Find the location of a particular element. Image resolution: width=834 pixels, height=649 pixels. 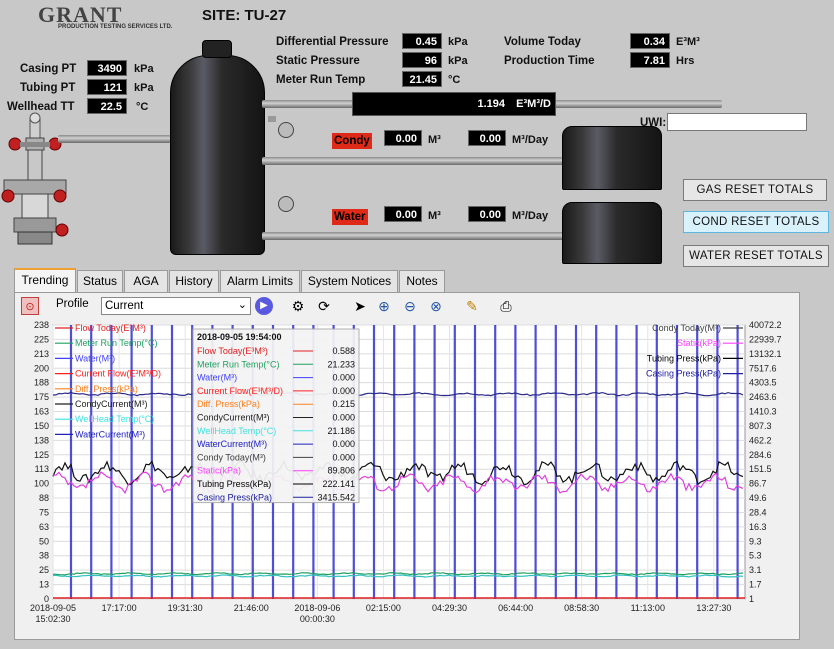

tab-status: Status is located at coordinates (100, 281).